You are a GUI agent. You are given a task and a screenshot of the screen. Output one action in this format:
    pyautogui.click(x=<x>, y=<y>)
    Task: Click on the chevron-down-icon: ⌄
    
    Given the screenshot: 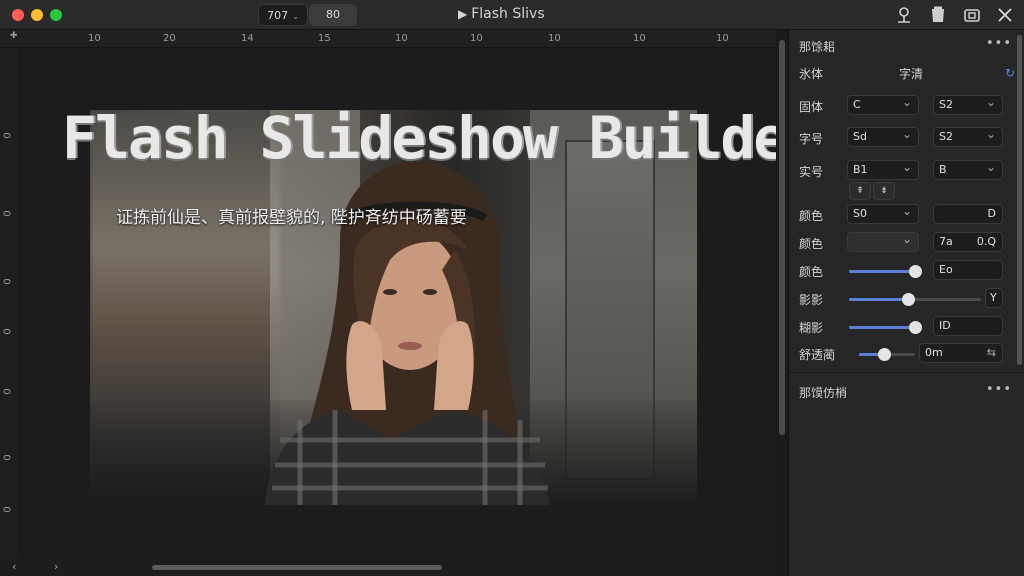 What is the action you would take?
    pyautogui.click(x=295, y=16)
    